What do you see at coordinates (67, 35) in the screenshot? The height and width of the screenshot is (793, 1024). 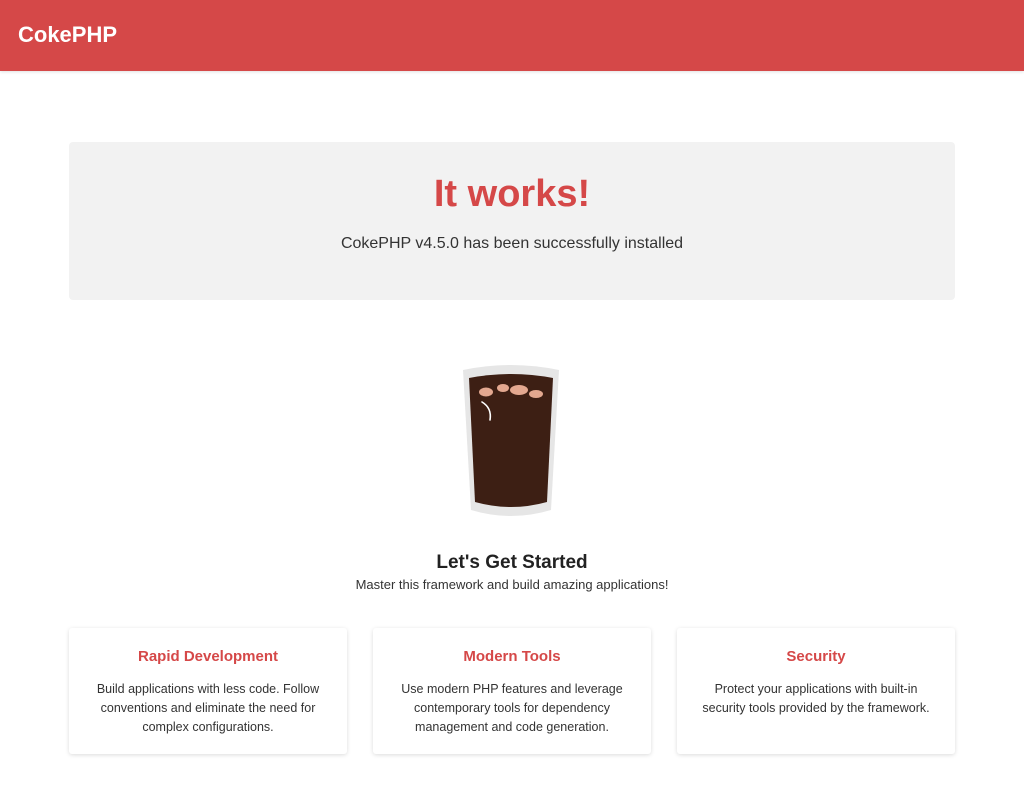 I see `brand-logo-link: CokePHP` at bounding box center [67, 35].